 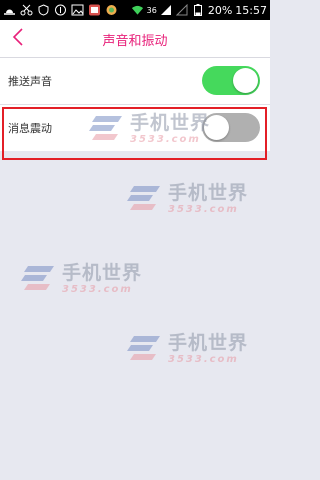 I want to click on setting-row-push-sound: 推送声音, so click(x=135, y=81).